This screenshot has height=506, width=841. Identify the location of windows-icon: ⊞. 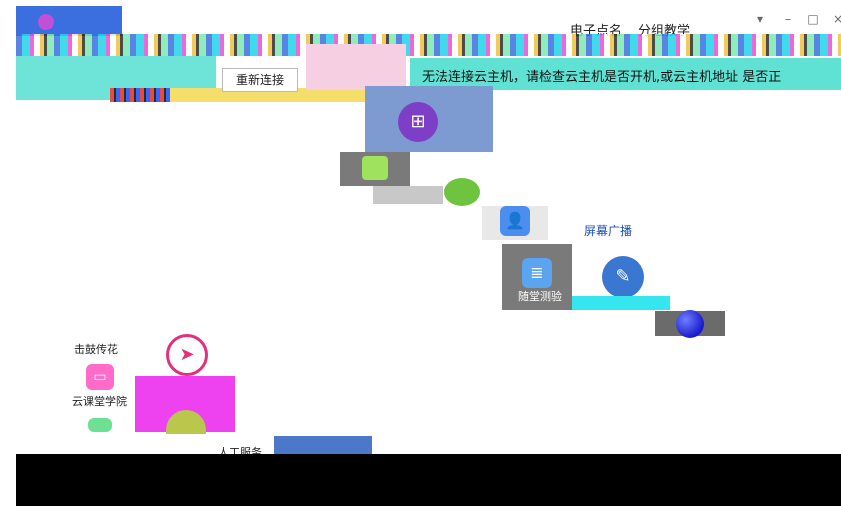
(418, 122).